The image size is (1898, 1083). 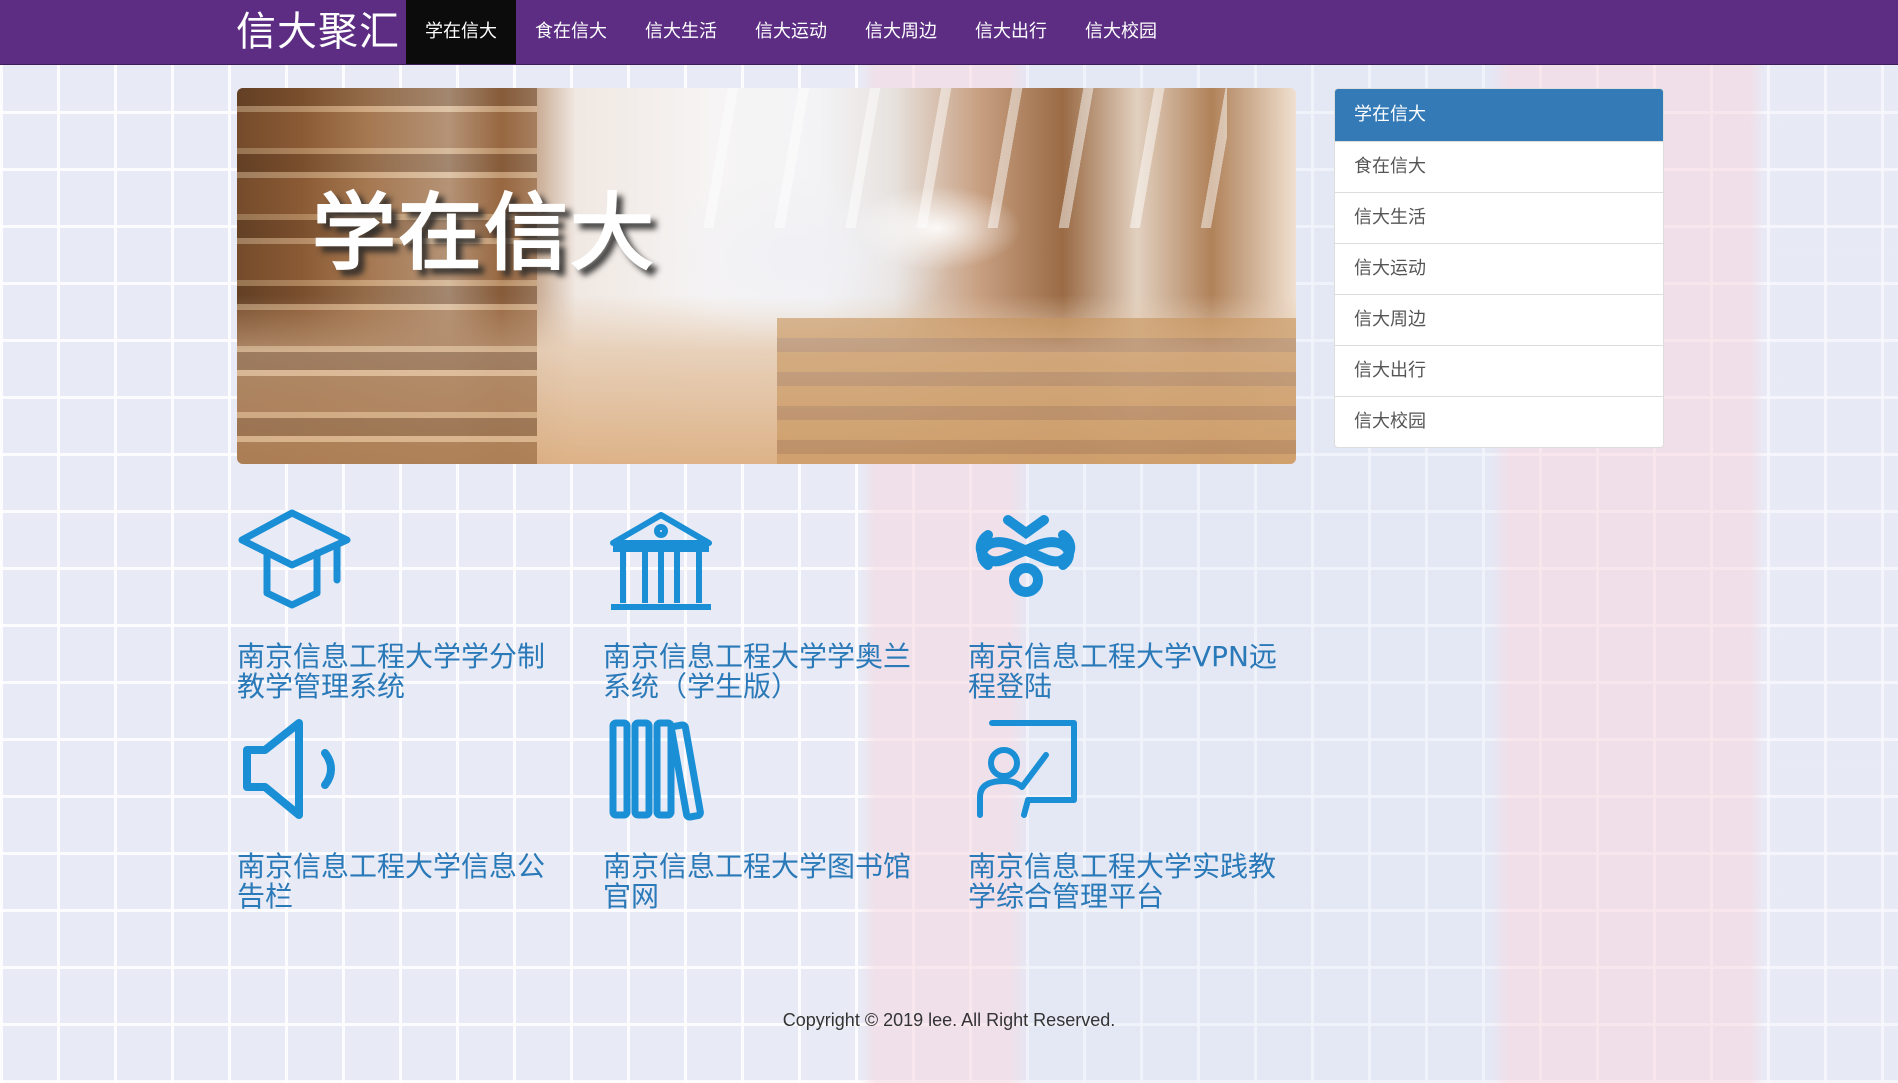 What do you see at coordinates (1036, 391) in the screenshot?
I see `hero-desks-decoration` at bounding box center [1036, 391].